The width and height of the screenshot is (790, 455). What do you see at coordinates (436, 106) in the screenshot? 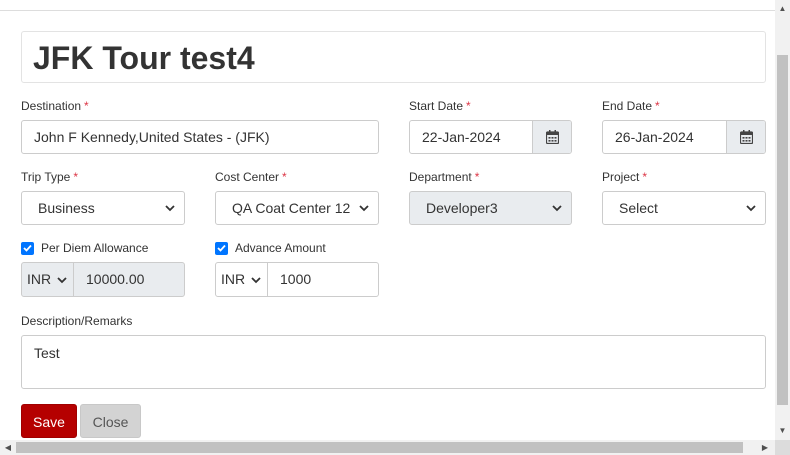
I see `start-date-label-text: Start Date` at bounding box center [436, 106].